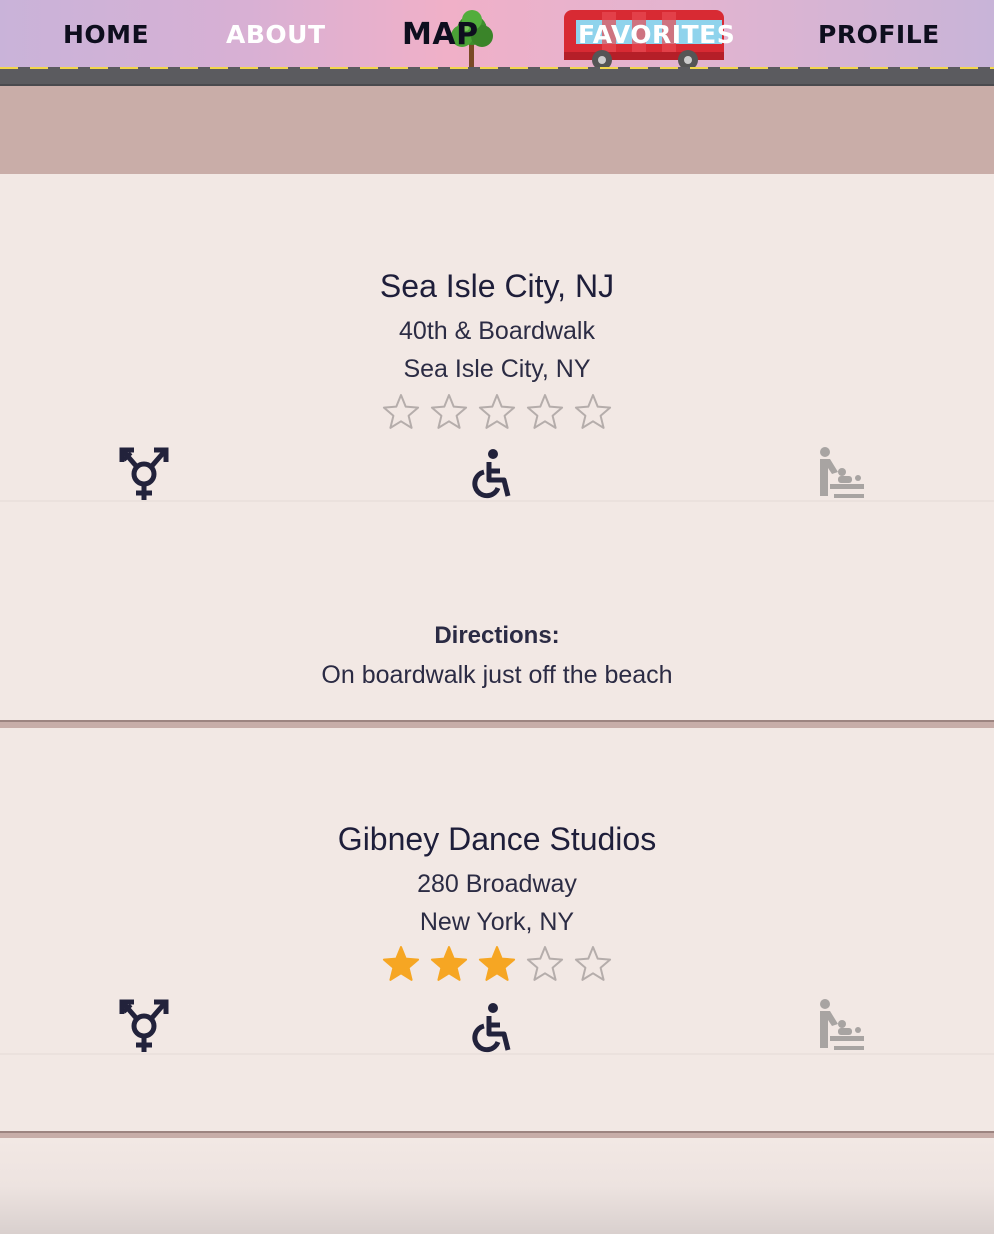 This screenshot has width=994, height=1234. I want to click on nav-about: ABOUT, so click(276, 34).